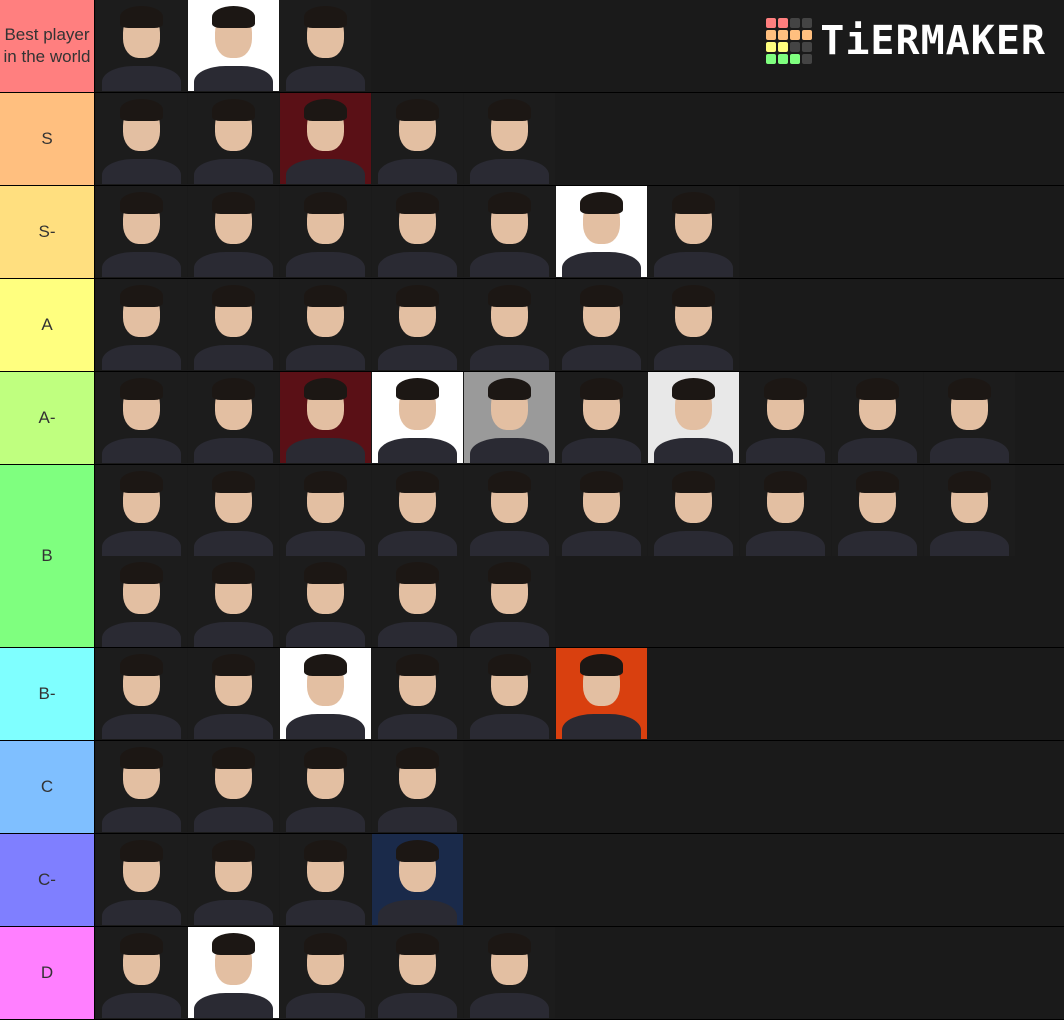 The height and width of the screenshot is (1020, 1064). What do you see at coordinates (47, 556) in the screenshot?
I see `tier-label: B` at bounding box center [47, 556].